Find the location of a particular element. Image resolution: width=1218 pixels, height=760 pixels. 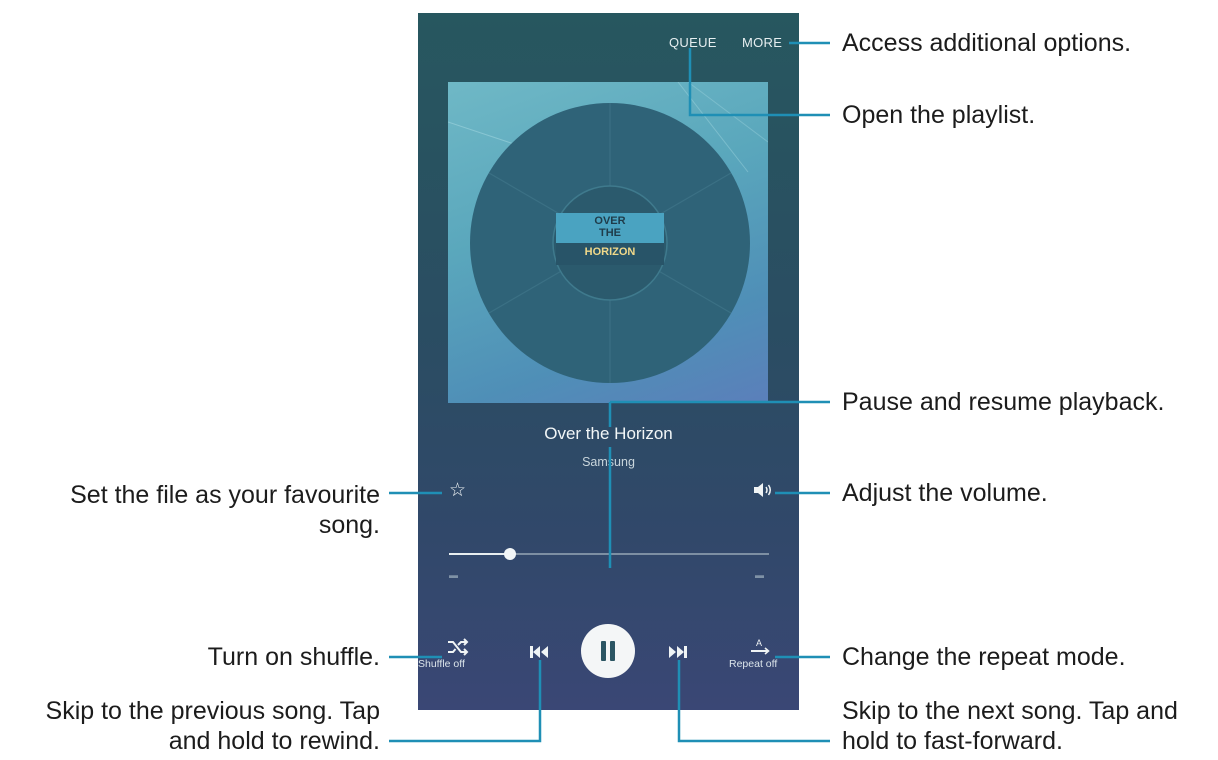

annotation-previous-line2: and hold to rewind. is located at coordinates (274, 741).